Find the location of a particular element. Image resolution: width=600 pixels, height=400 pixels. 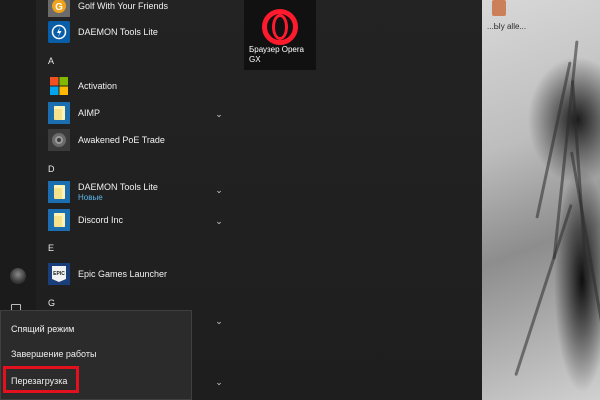

windows-logo-icon is located at coordinates (59, 86).